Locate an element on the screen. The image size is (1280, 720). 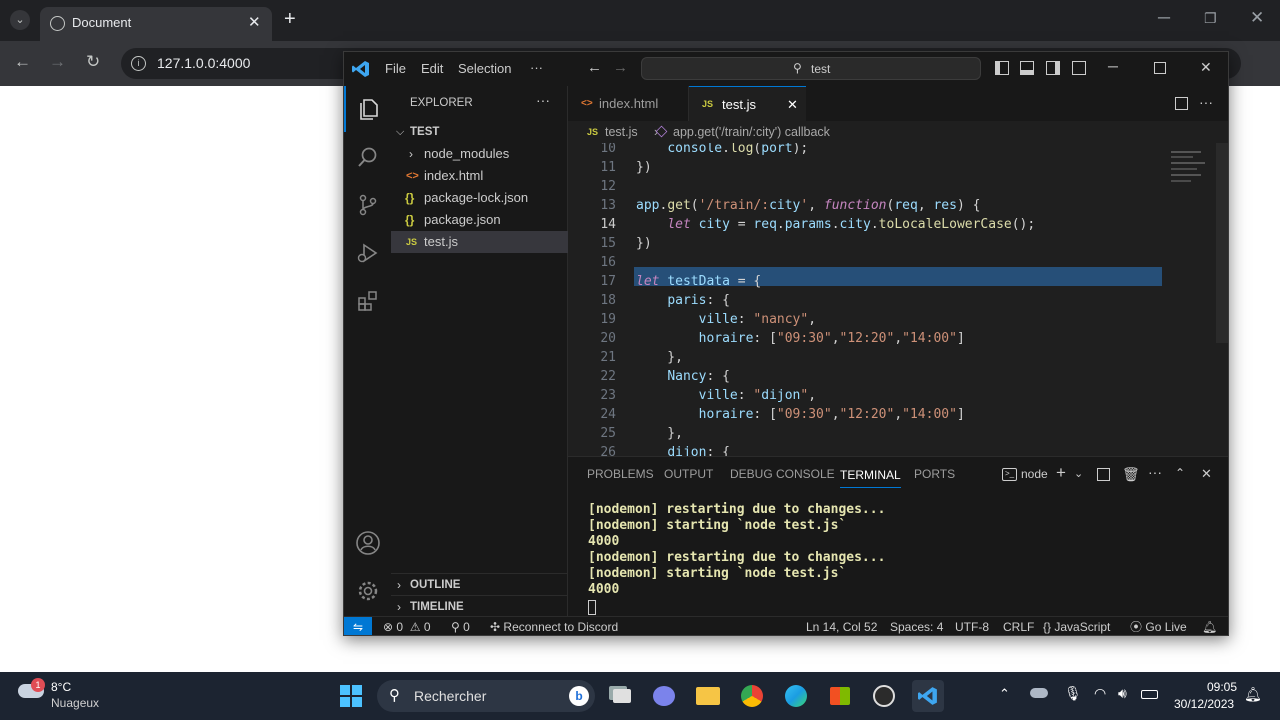
remote-indicator: ⇋ is located at coordinates (358, 626).